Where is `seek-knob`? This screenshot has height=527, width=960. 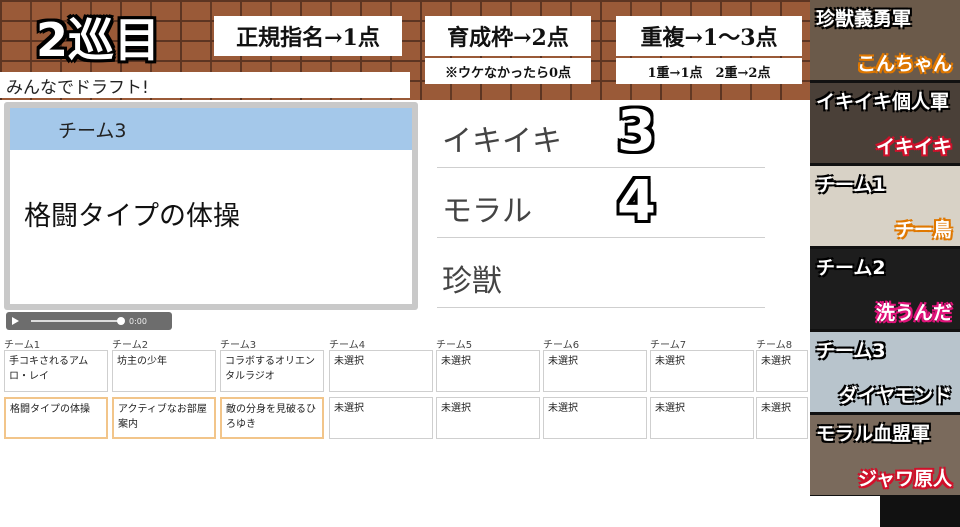 seek-knob is located at coordinates (121, 321).